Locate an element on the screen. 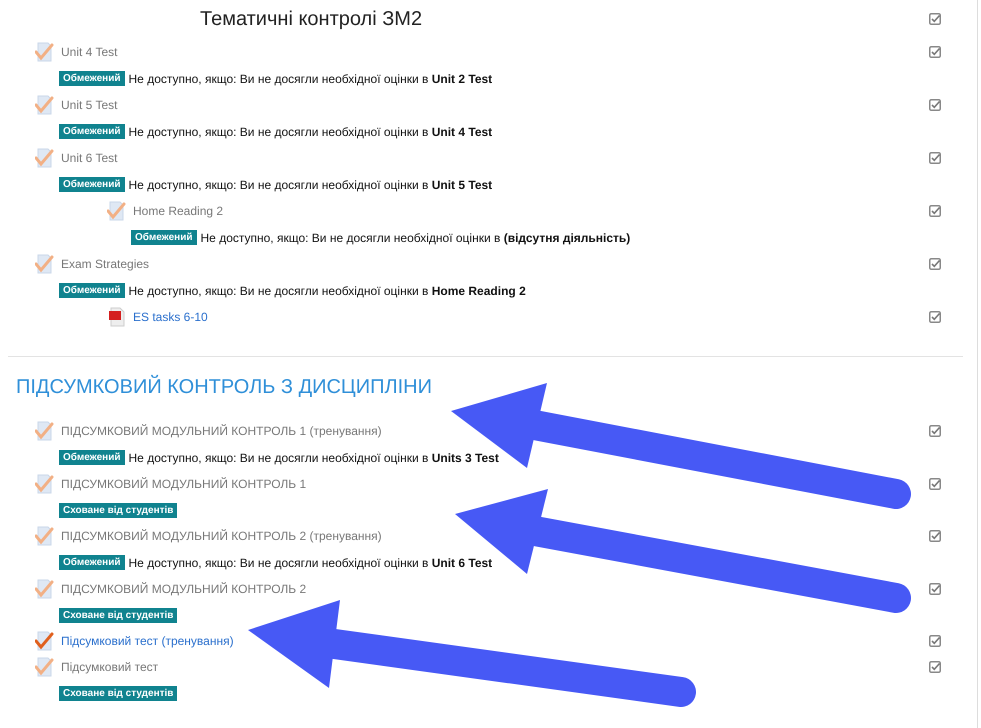 The image size is (981, 728). restriction-text: Не доступно, якщо: Ви не досягли необхідної оцінки в Units 3 Test is located at coordinates (313, 457).